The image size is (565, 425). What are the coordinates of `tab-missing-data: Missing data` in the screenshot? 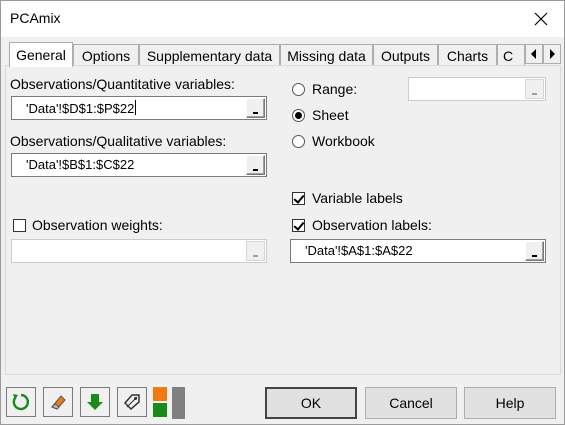 It's located at (326, 55).